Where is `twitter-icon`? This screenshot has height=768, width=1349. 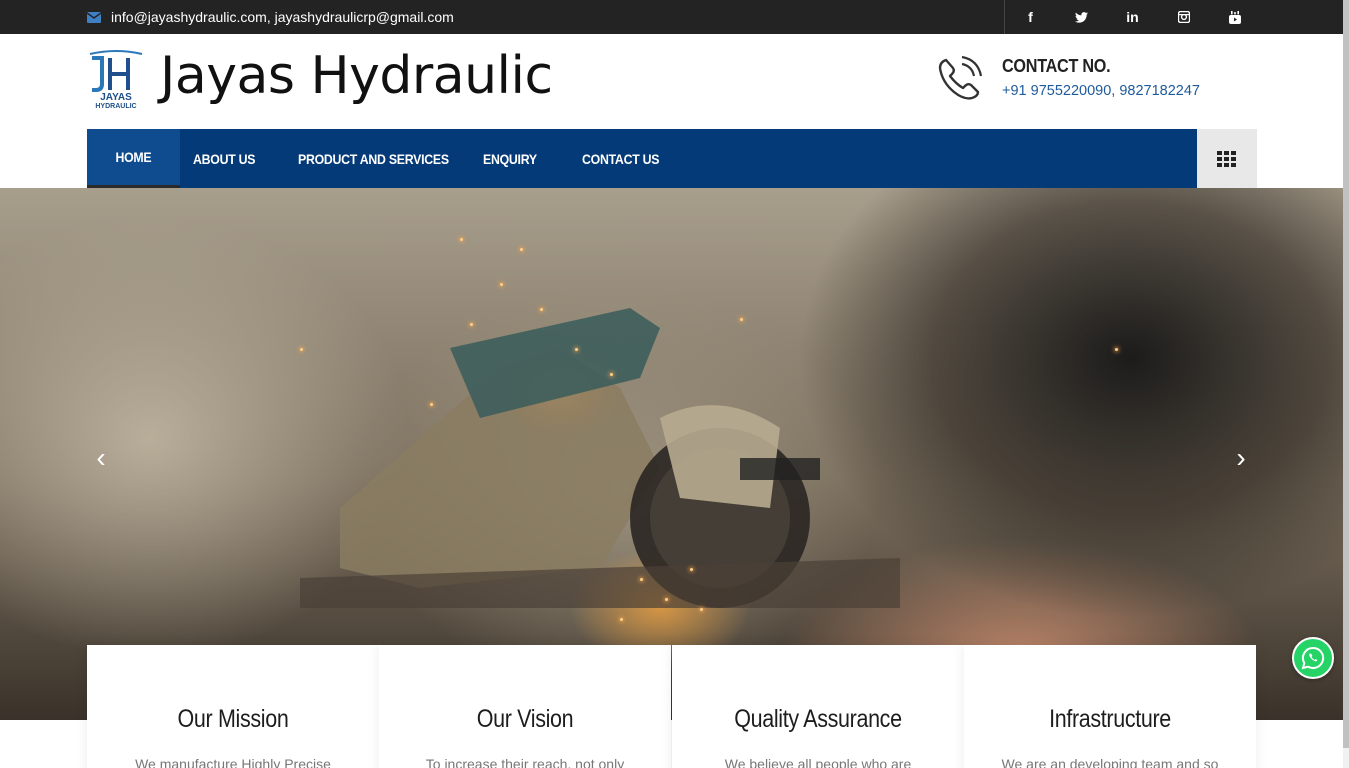
twitter-icon is located at coordinates (1081, 17).